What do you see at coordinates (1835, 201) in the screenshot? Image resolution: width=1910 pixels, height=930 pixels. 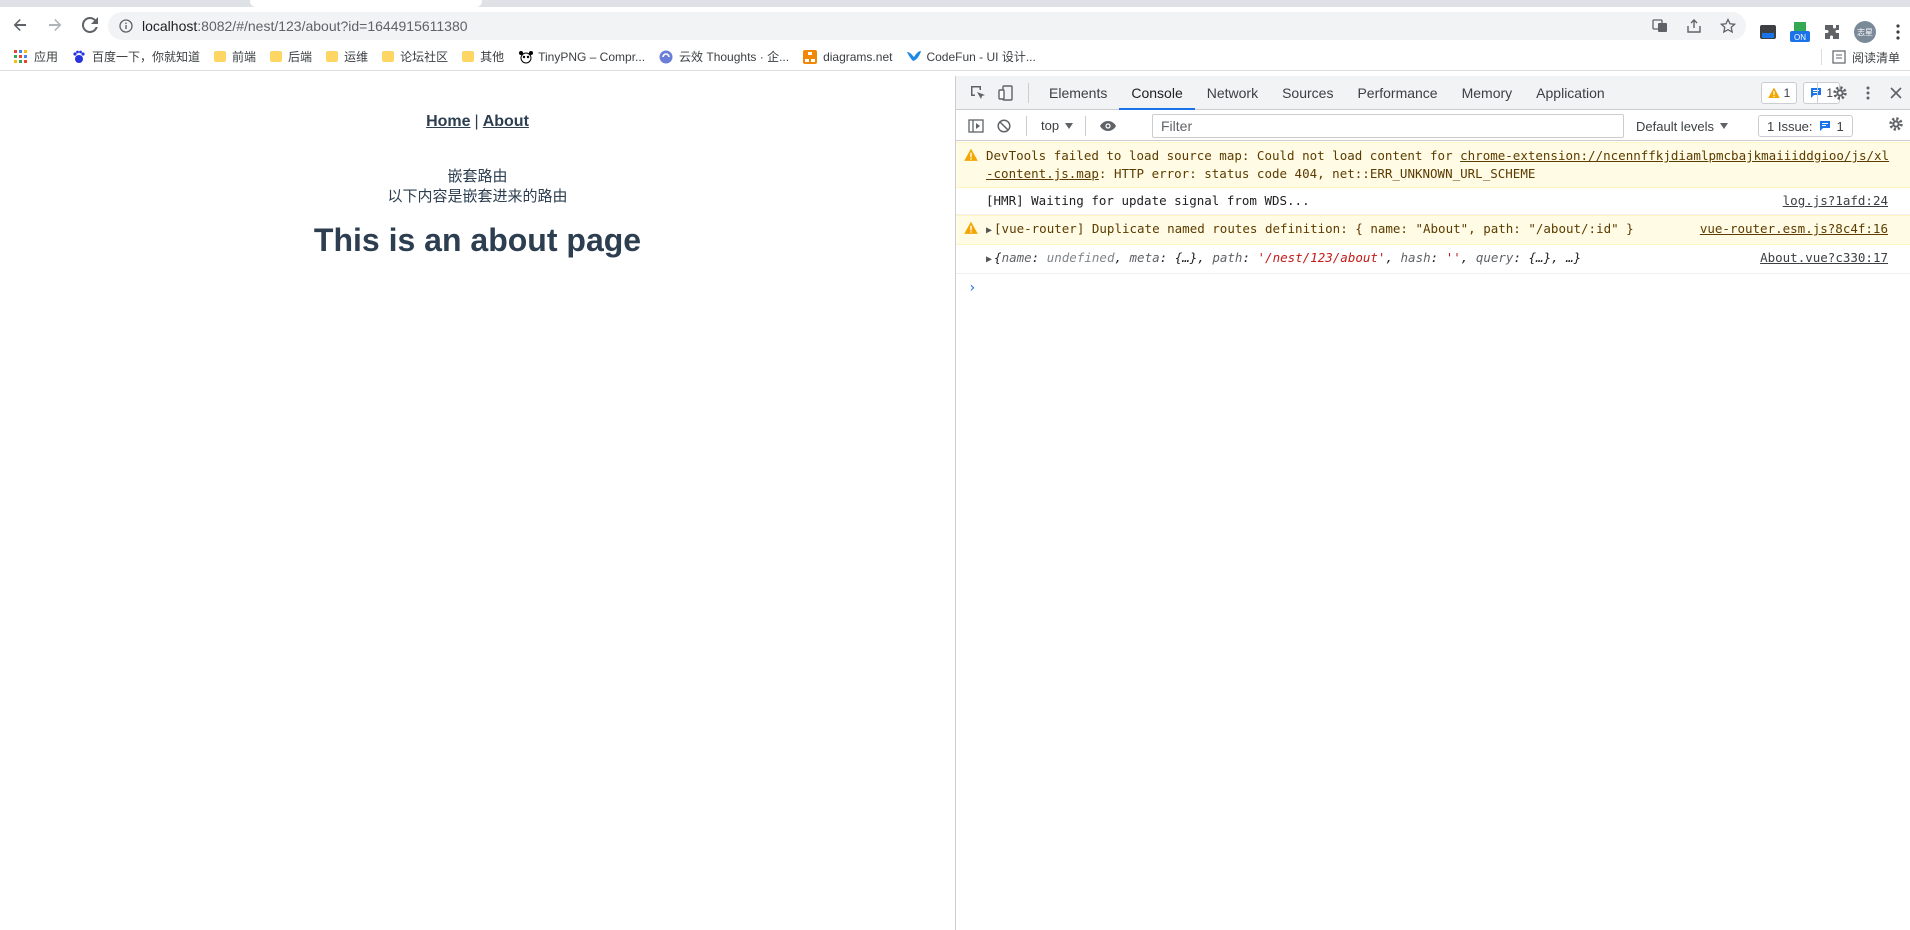 I see `source-link: log.js?1afd:24` at bounding box center [1835, 201].